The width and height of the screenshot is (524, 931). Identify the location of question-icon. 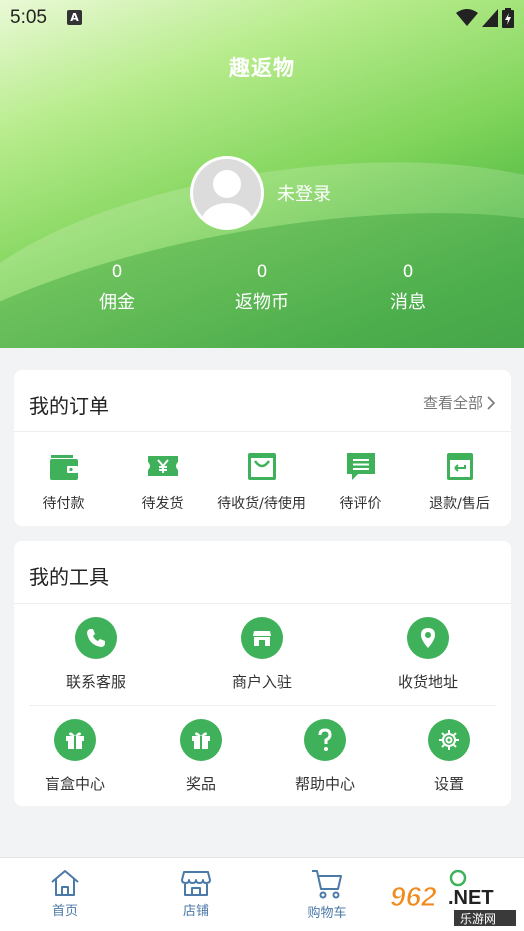
(325, 739).